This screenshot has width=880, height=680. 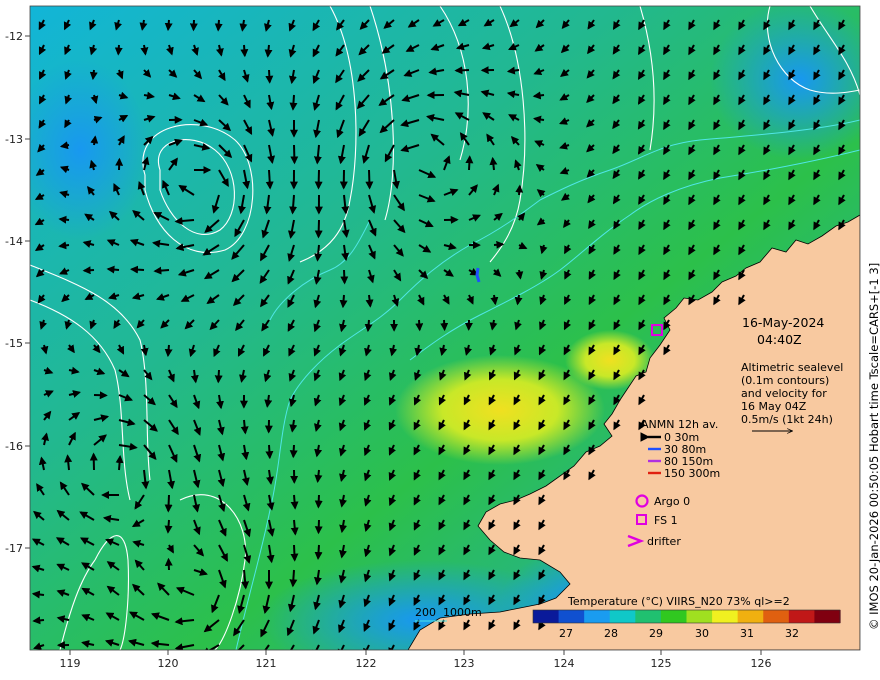 I want to click on colorbar-tick-label: 31, so click(x=747, y=633).